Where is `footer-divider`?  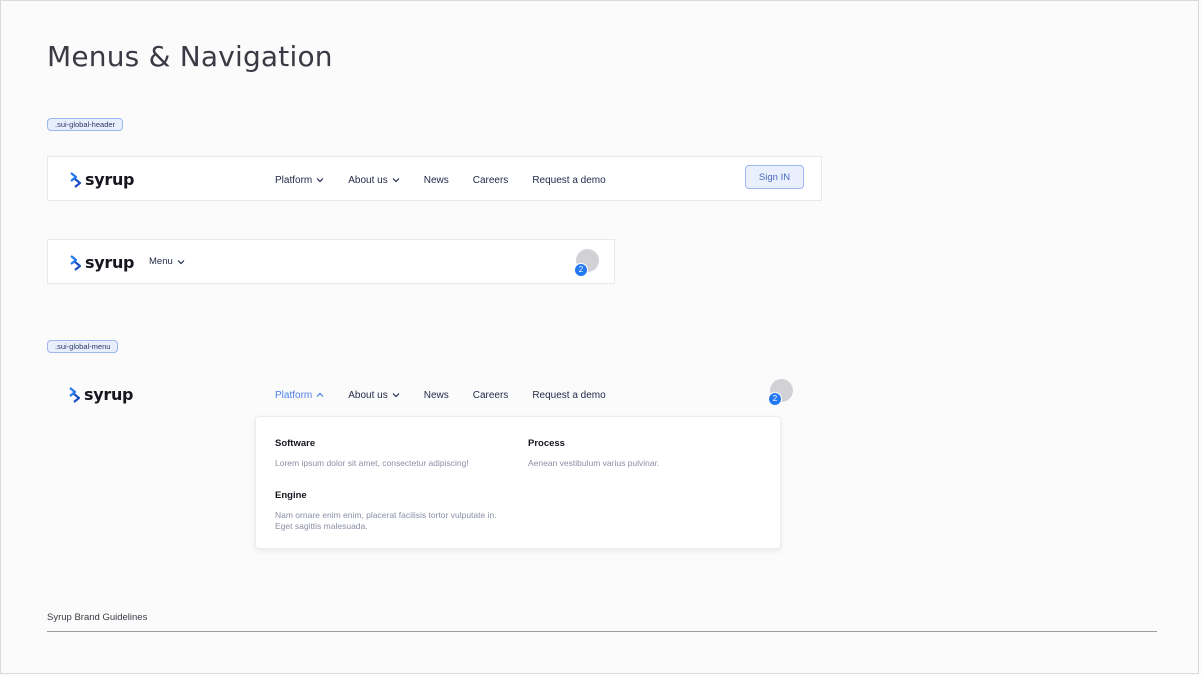
footer-divider is located at coordinates (602, 631).